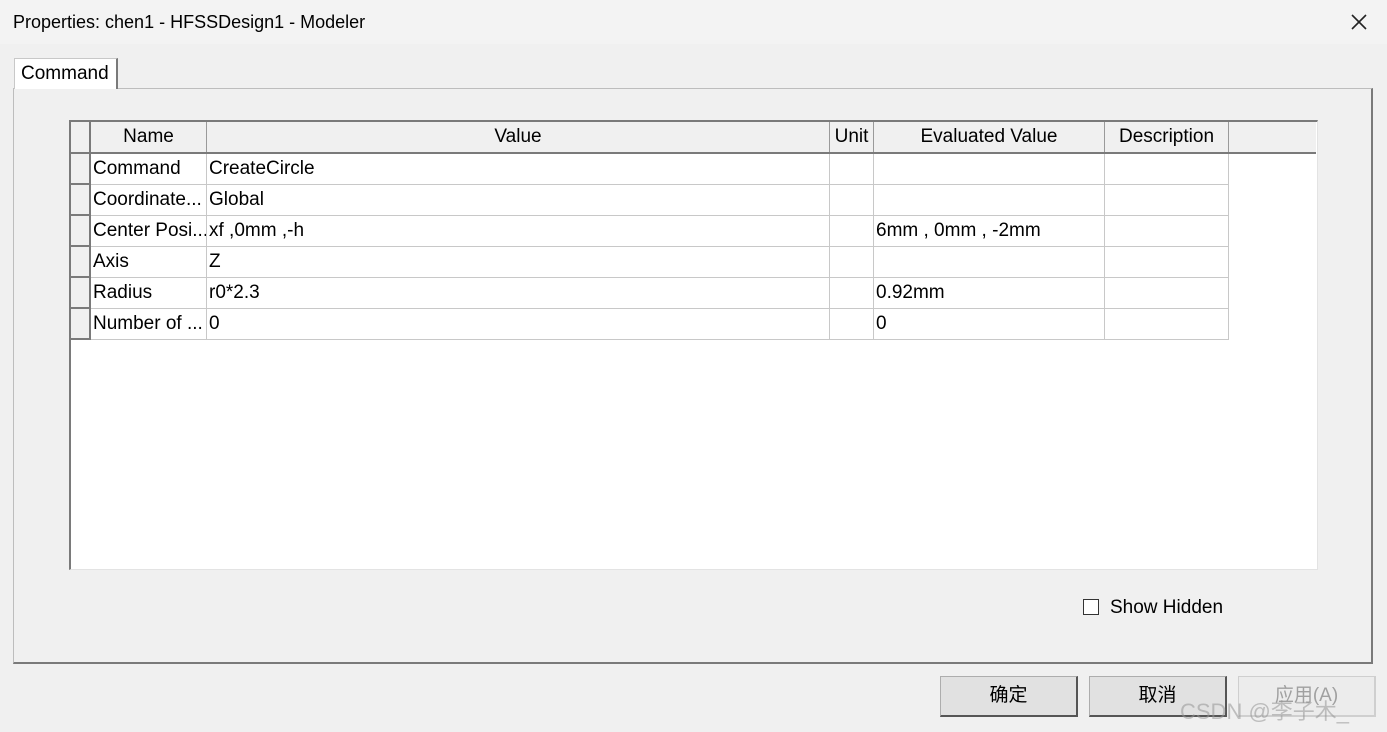 The image size is (1387, 732). I want to click on tab-label: Command, so click(65, 73).